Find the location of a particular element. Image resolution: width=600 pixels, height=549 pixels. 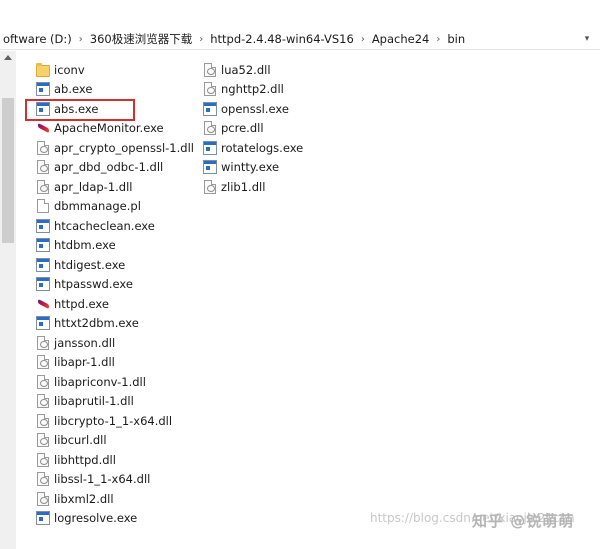

brand-watermark: 知乎 @锐萌萌 is located at coordinates (523, 521).